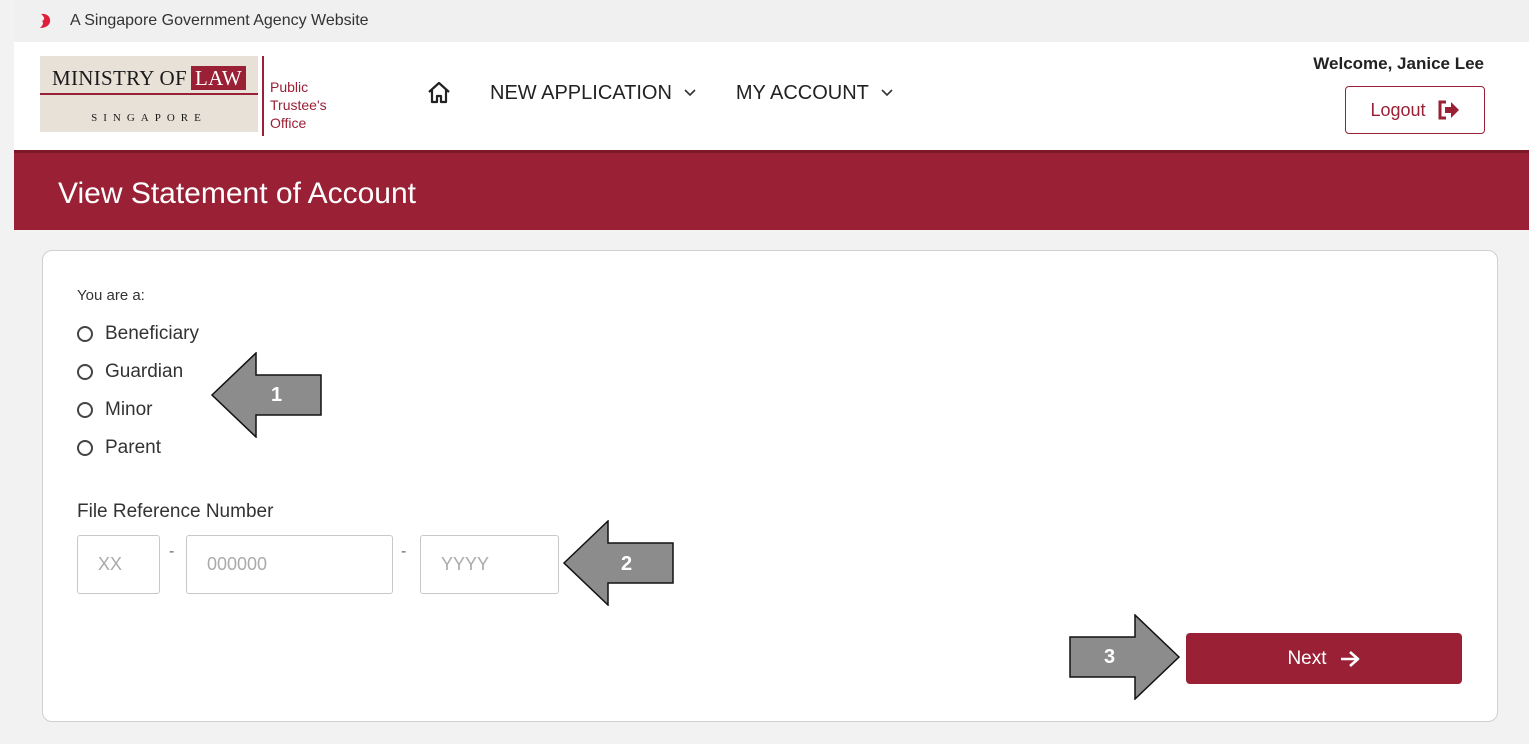 The width and height of the screenshot is (1529, 744). Describe the element at coordinates (115, 410) in the screenshot. I see `radio-minor: Minor` at that location.